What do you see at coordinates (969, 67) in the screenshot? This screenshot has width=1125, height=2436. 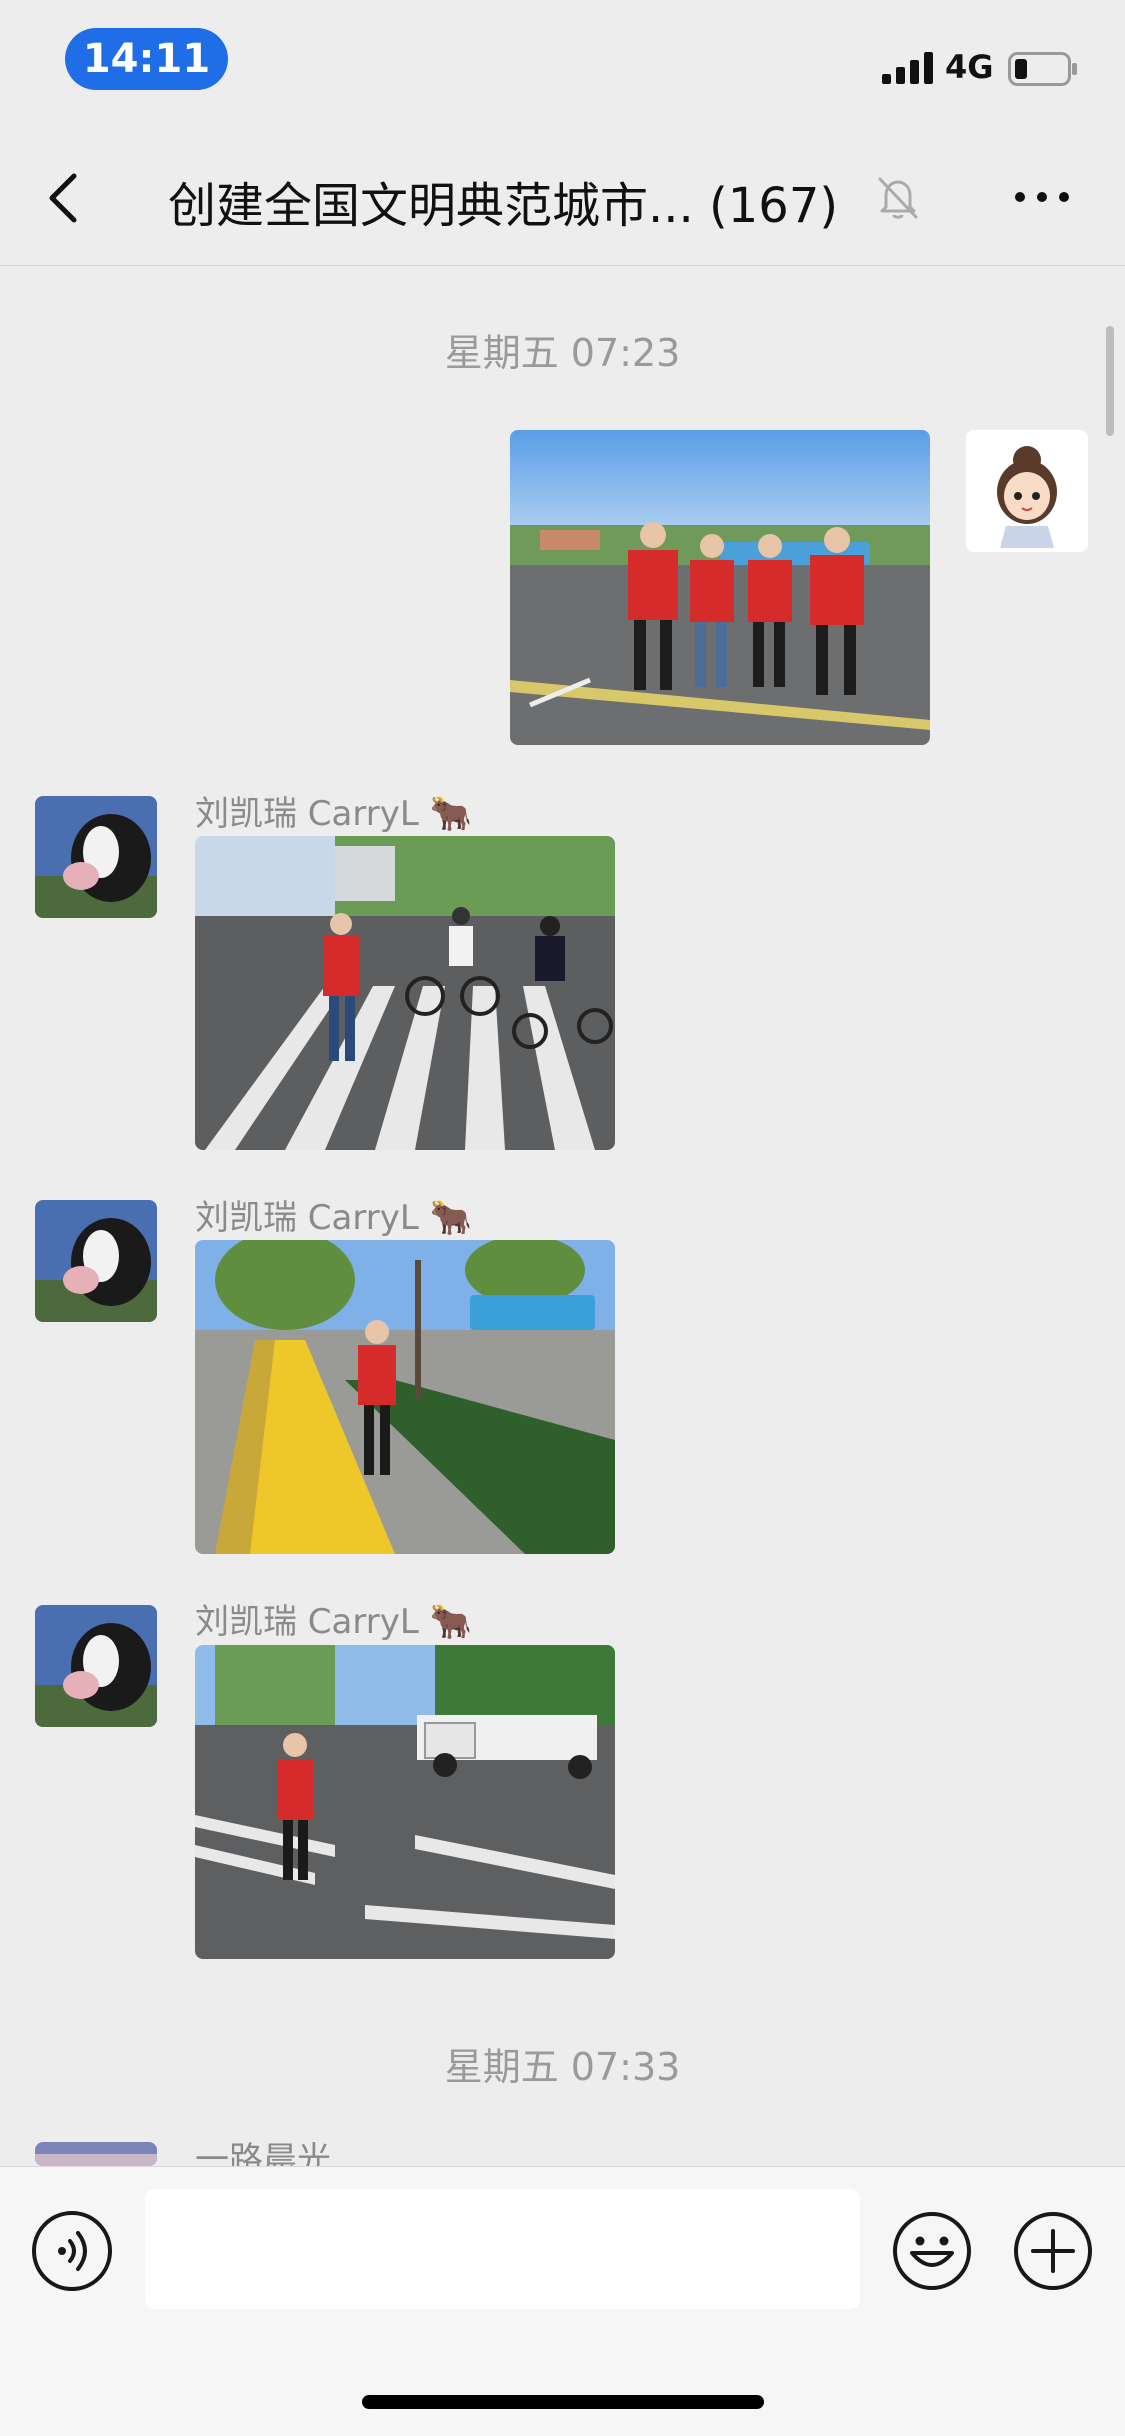 I see `network-label: 4G` at bounding box center [969, 67].